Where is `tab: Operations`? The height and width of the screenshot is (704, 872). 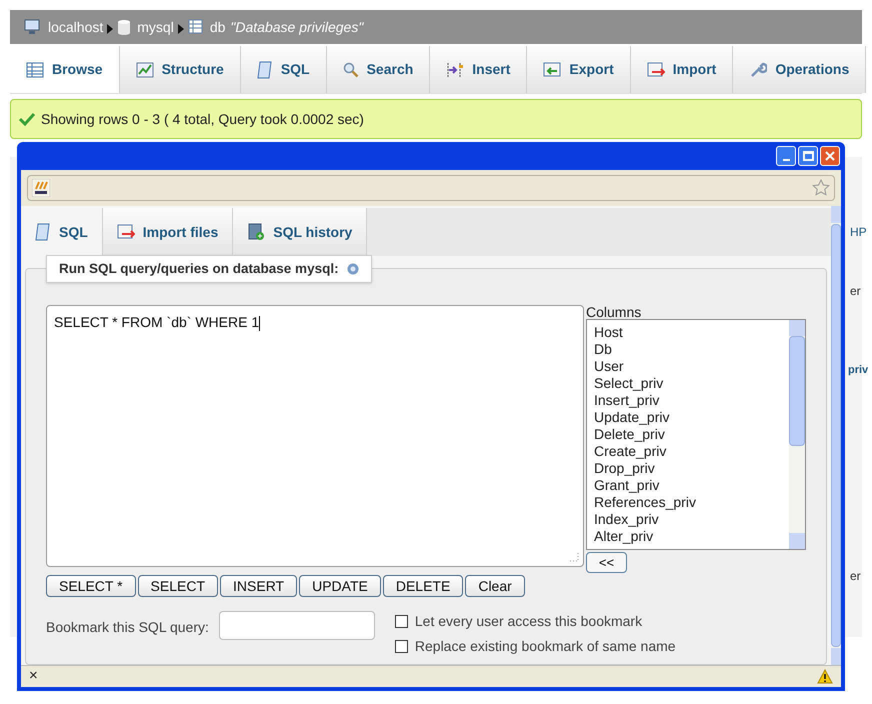
tab: Operations is located at coordinates (799, 69).